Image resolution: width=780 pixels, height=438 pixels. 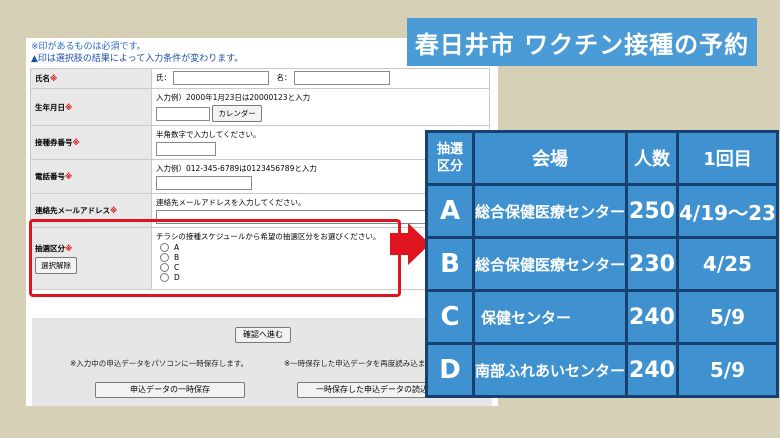 What do you see at coordinates (727, 158) in the screenshot?
I see `header-first-dose: 1回目` at bounding box center [727, 158].